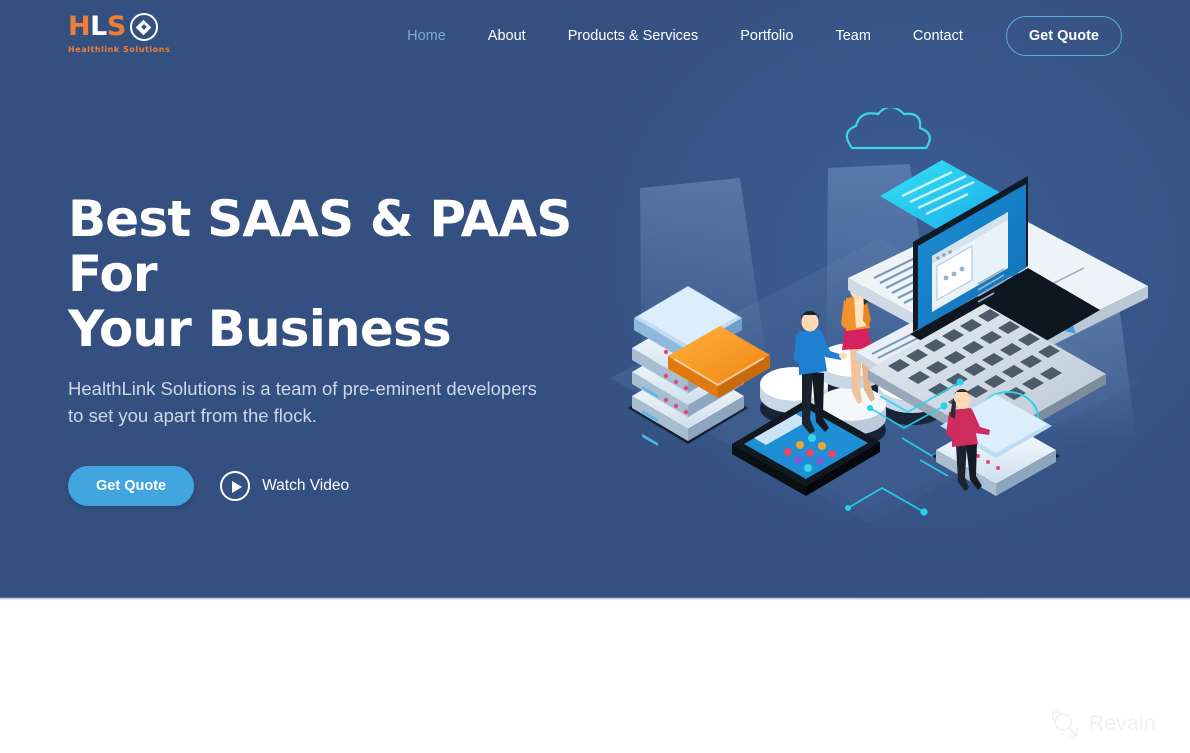  Describe the element at coordinates (766, 36) in the screenshot. I see `nav-item-portfolio: Portfolio` at that location.